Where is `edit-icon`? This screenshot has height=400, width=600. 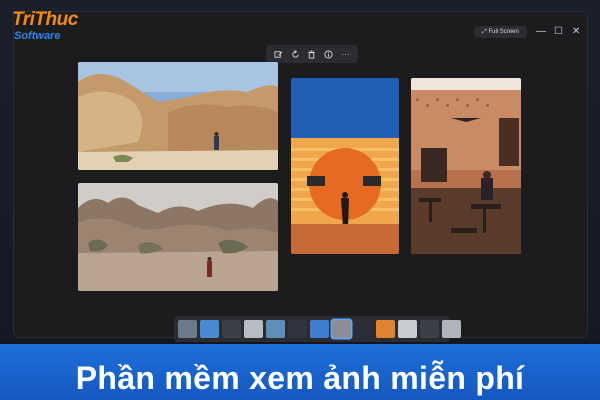 edit-icon is located at coordinates (278, 54).